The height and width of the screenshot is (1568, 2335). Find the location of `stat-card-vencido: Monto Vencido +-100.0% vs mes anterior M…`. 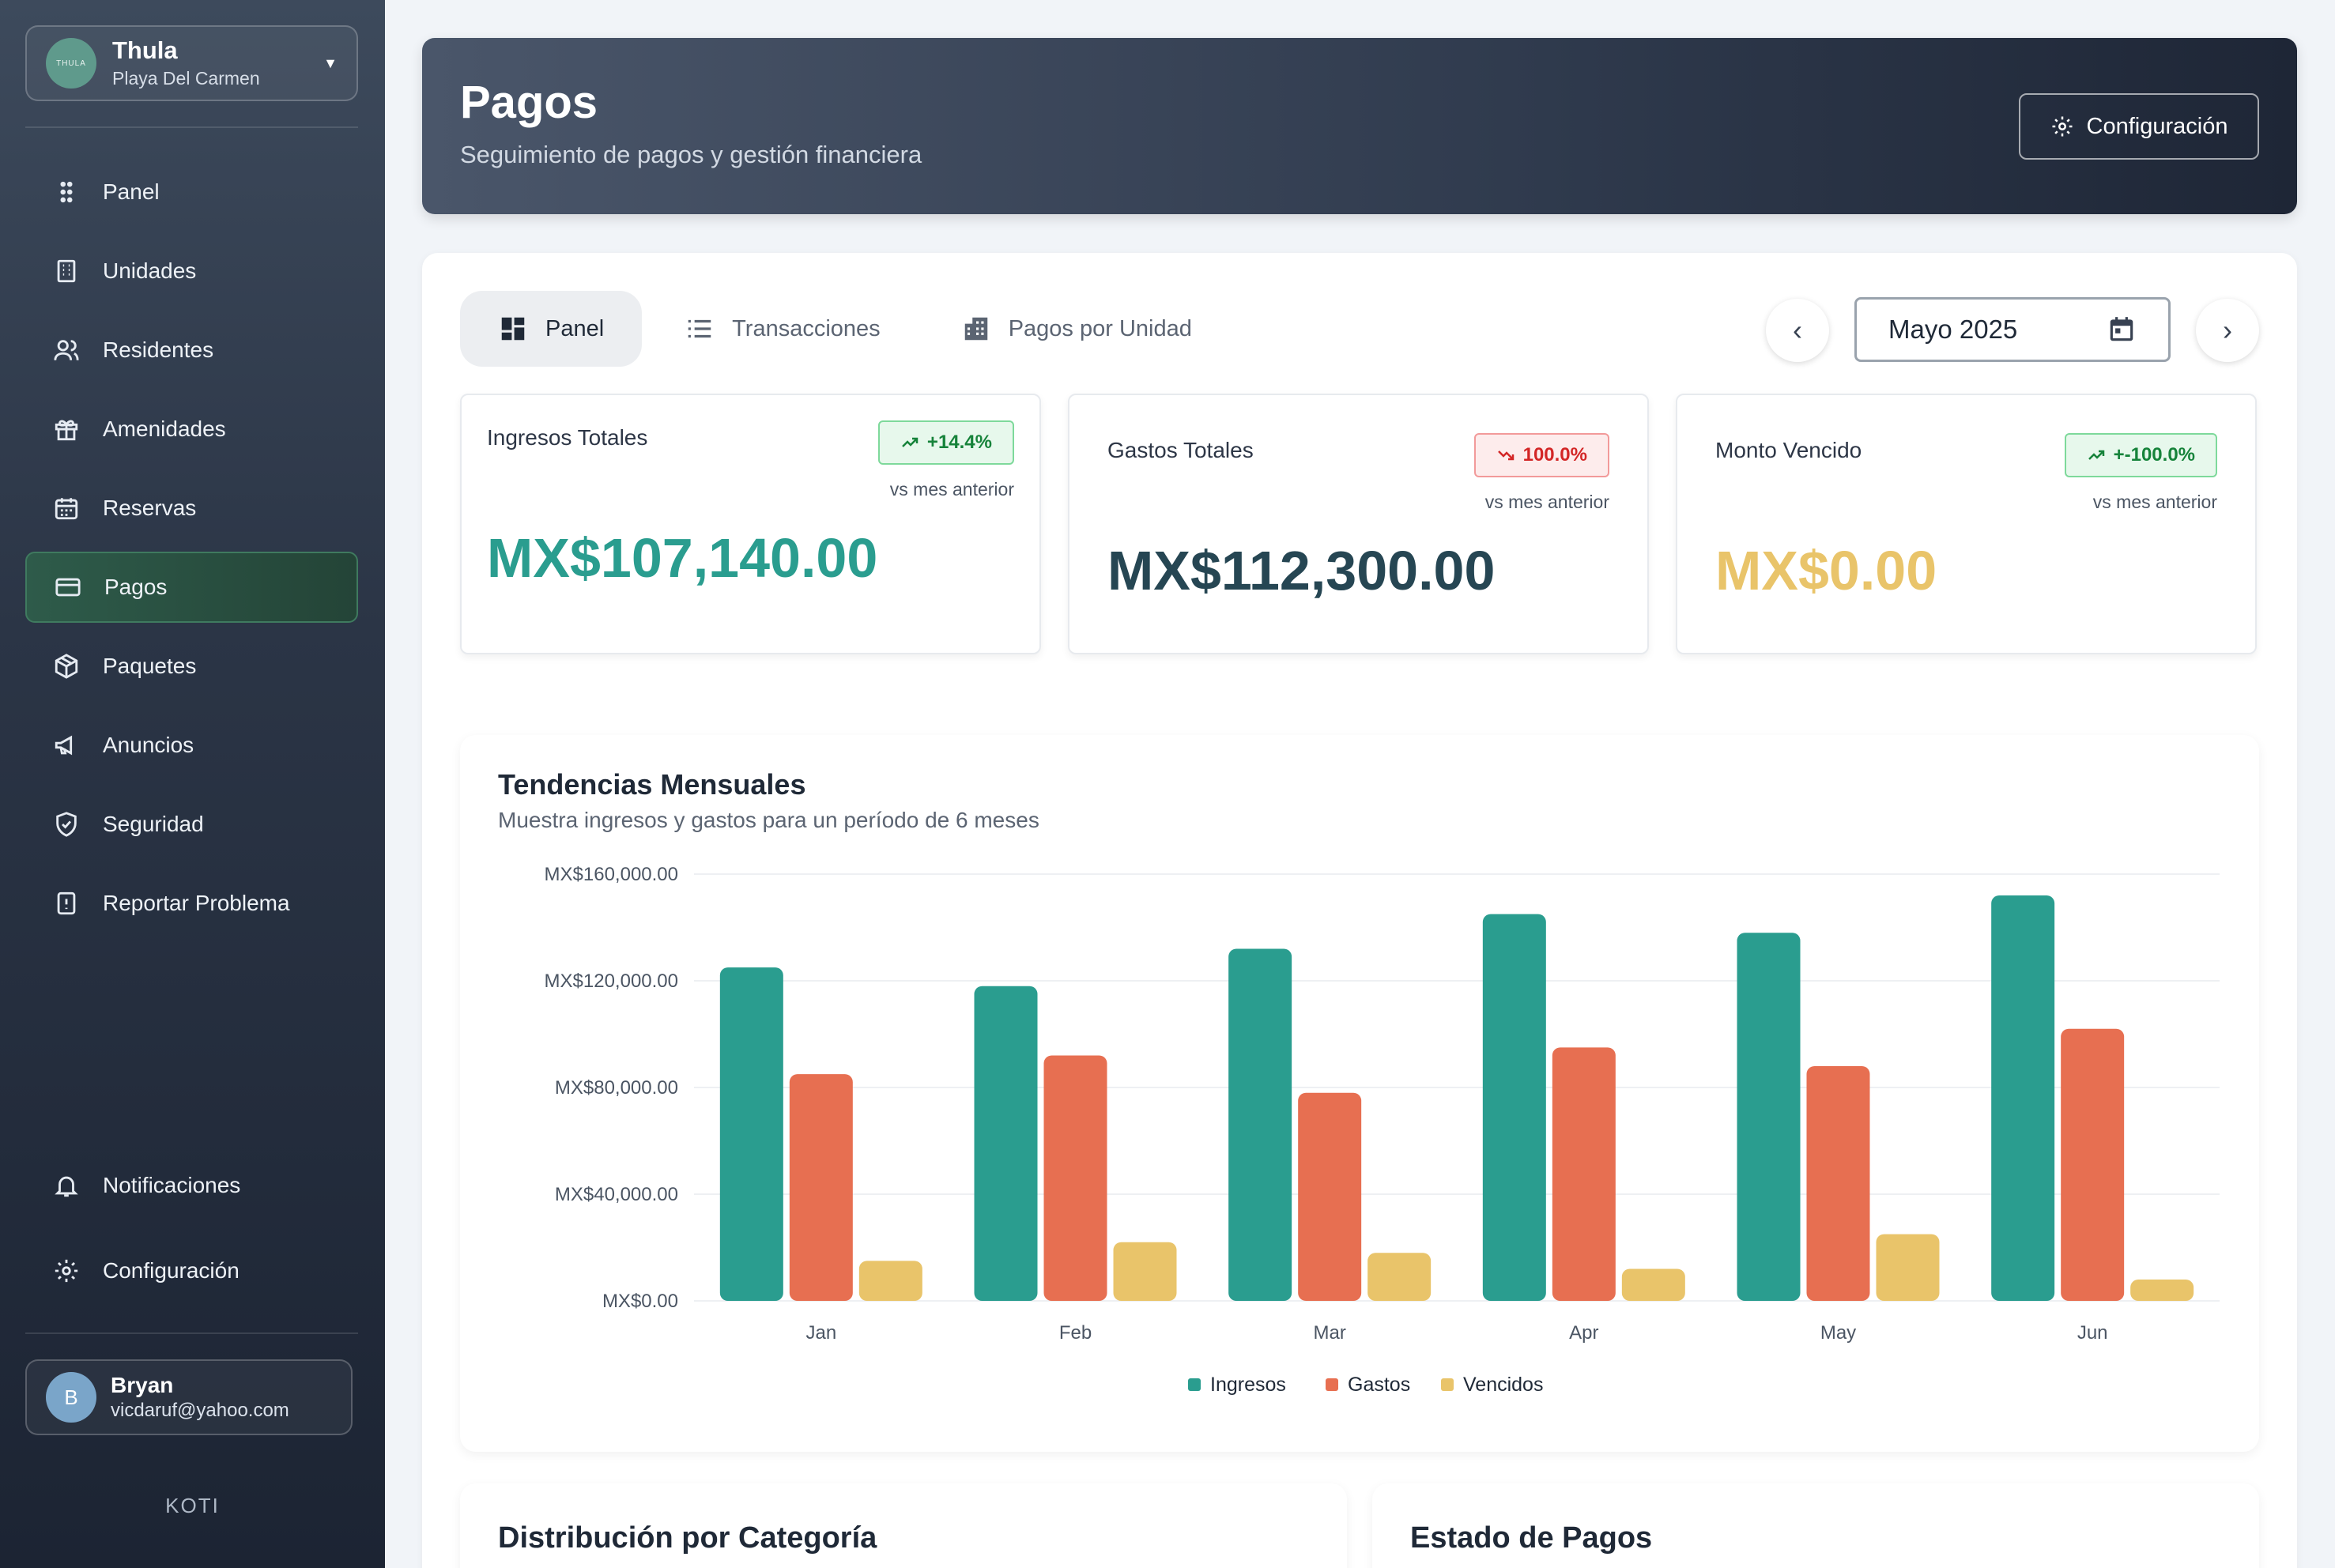

stat-card-vencido: Monto Vencido +-100.0% vs mes anterior M… is located at coordinates (1966, 524).